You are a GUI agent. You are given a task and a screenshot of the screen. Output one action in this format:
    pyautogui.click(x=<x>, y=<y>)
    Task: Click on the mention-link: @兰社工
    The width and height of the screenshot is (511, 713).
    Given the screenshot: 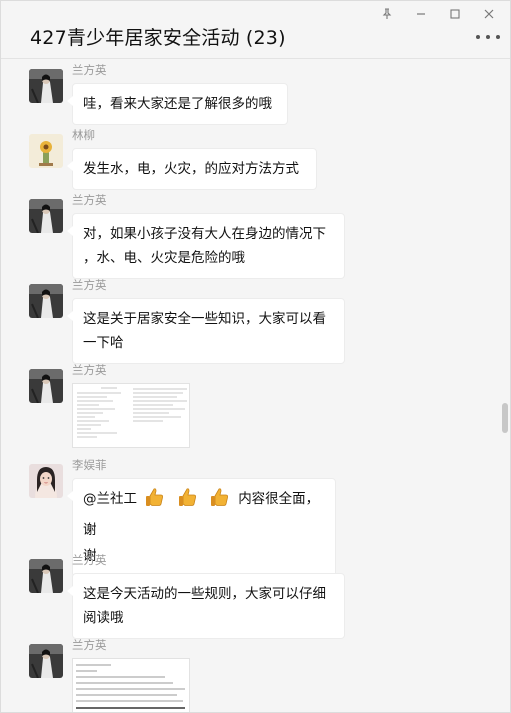 What is the action you would take?
    pyautogui.click(x=110, y=499)
    